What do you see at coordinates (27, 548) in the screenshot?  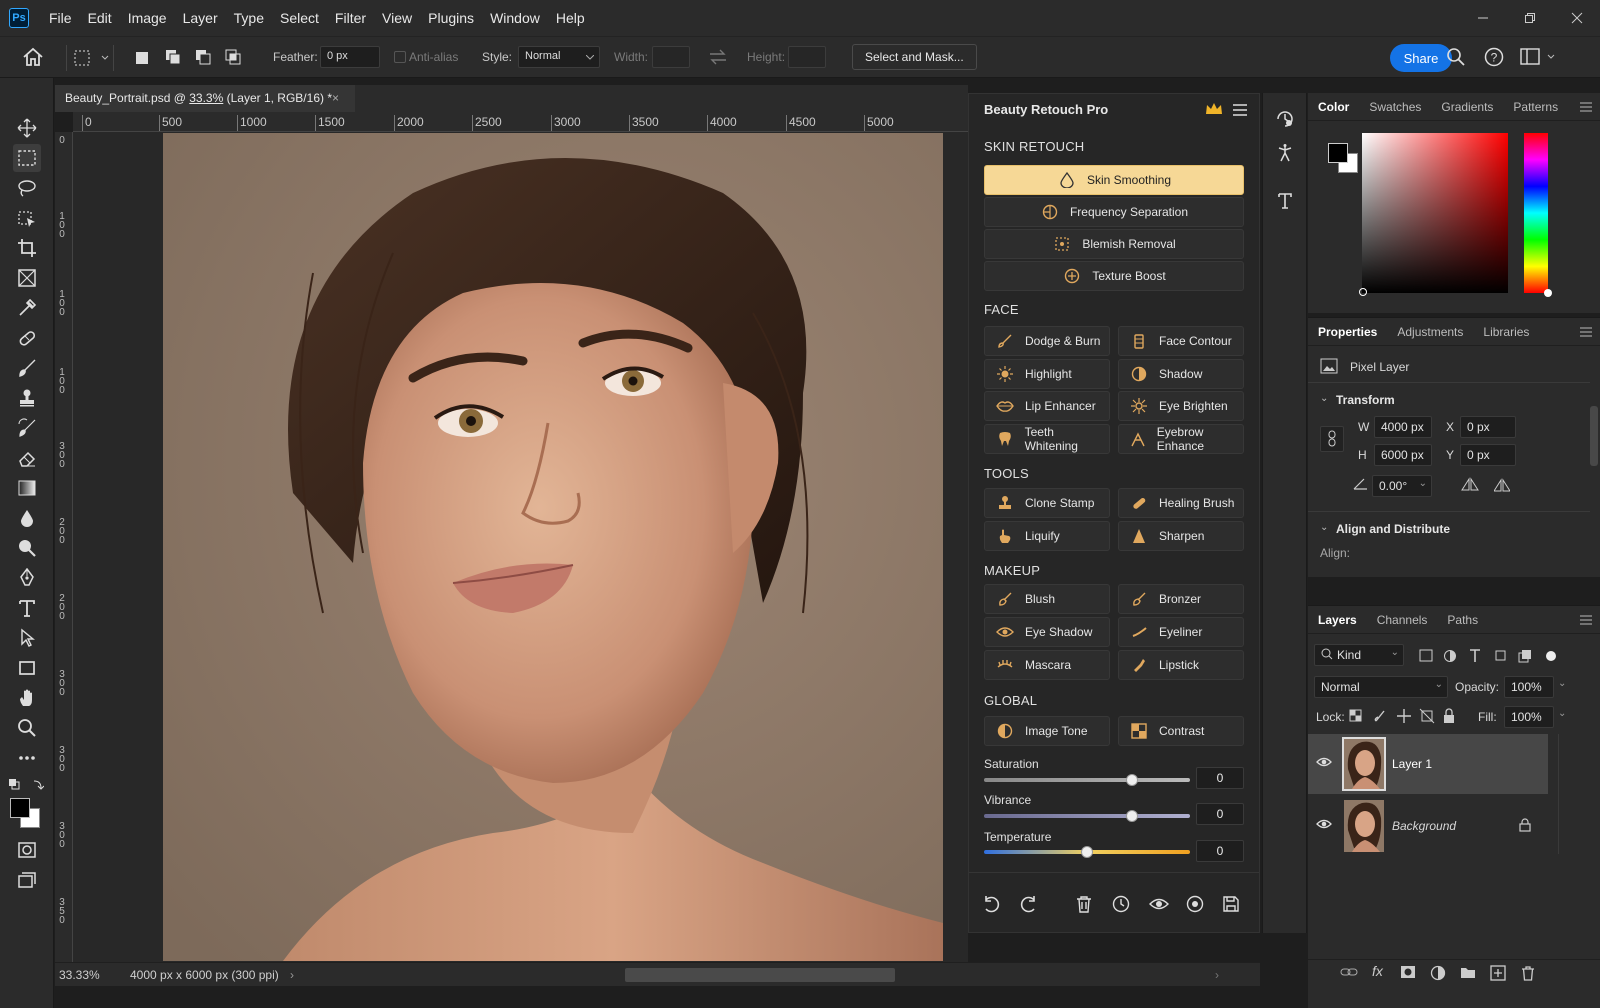 I see `dodge-tool-icon` at bounding box center [27, 548].